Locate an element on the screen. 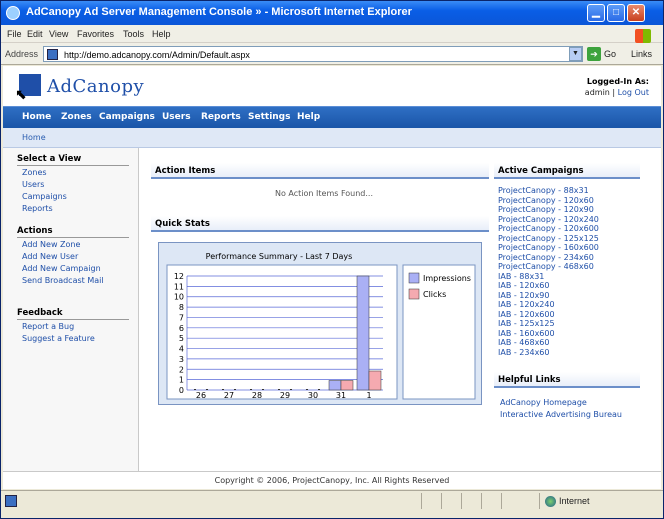  sidebar-item-users: Users is located at coordinates (33, 184).